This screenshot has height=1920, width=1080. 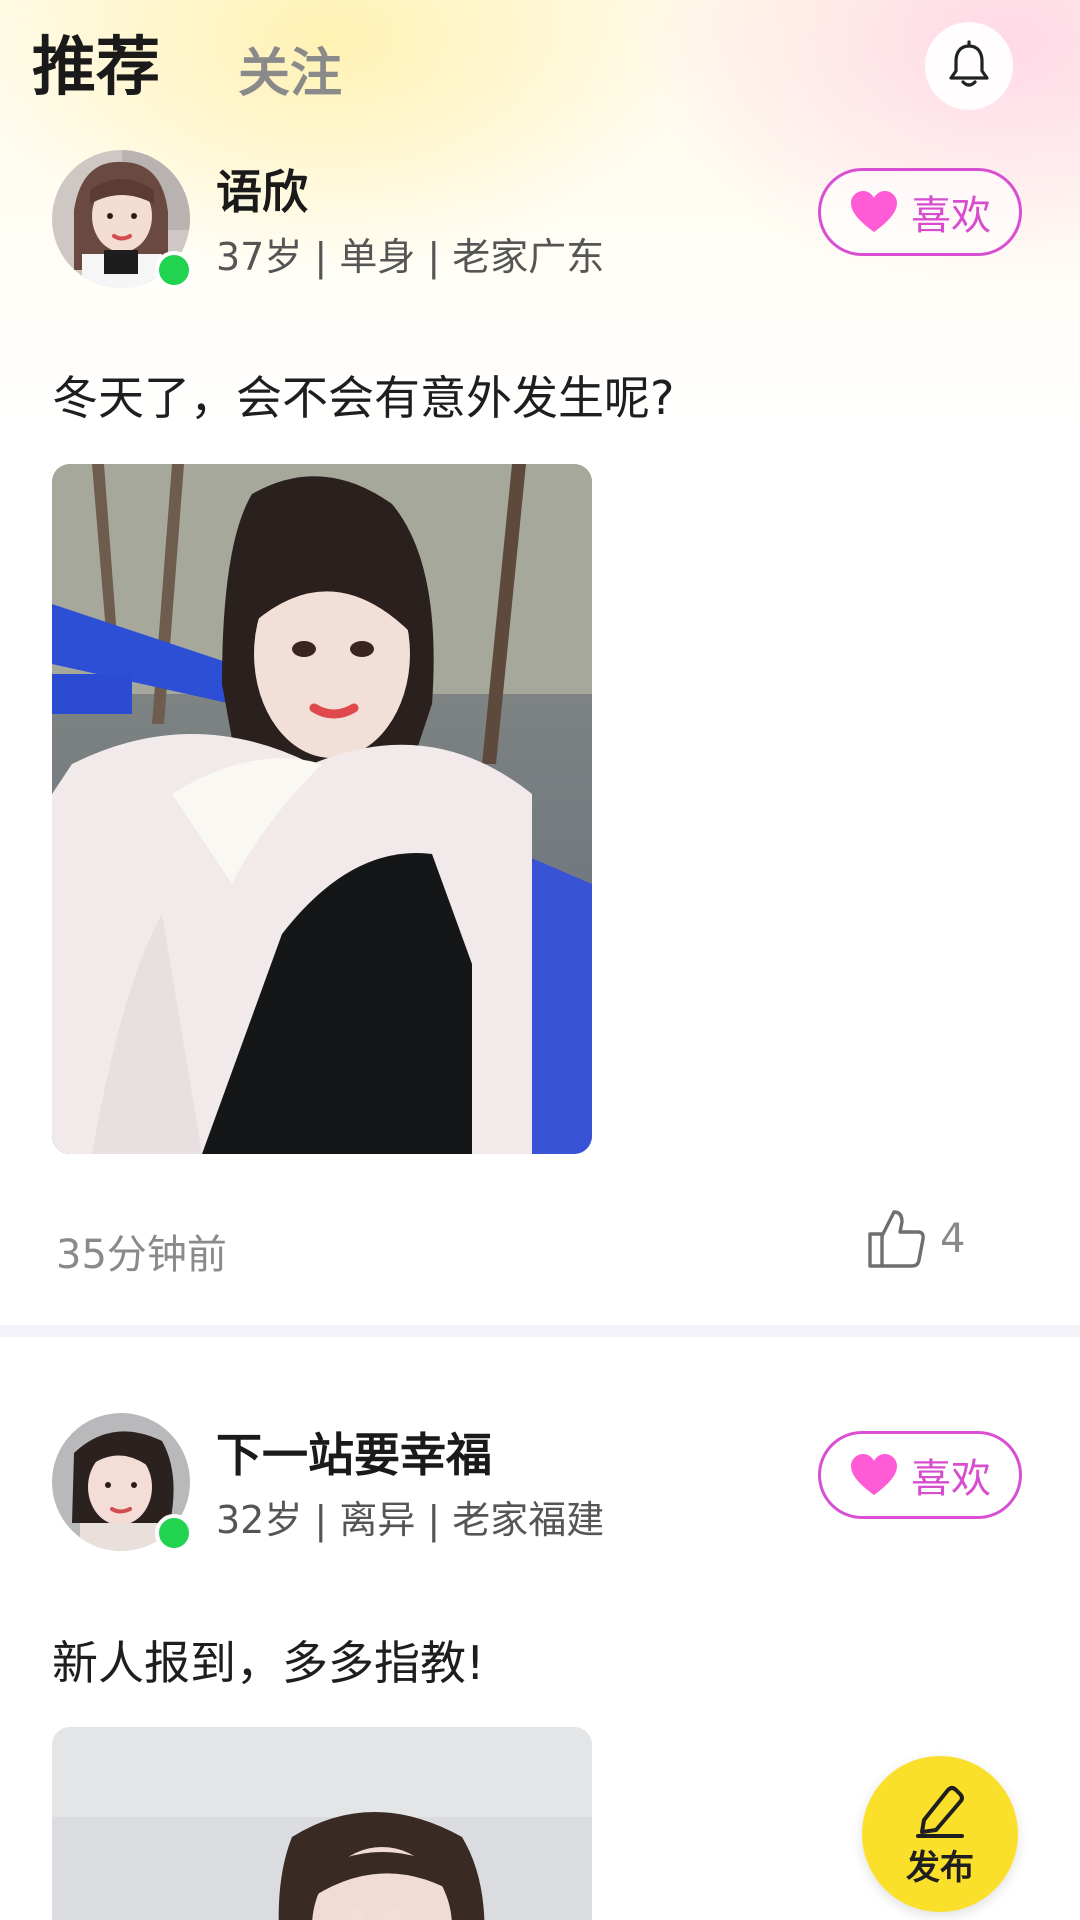 I want to click on publish-label: 发布, so click(x=940, y=1867).